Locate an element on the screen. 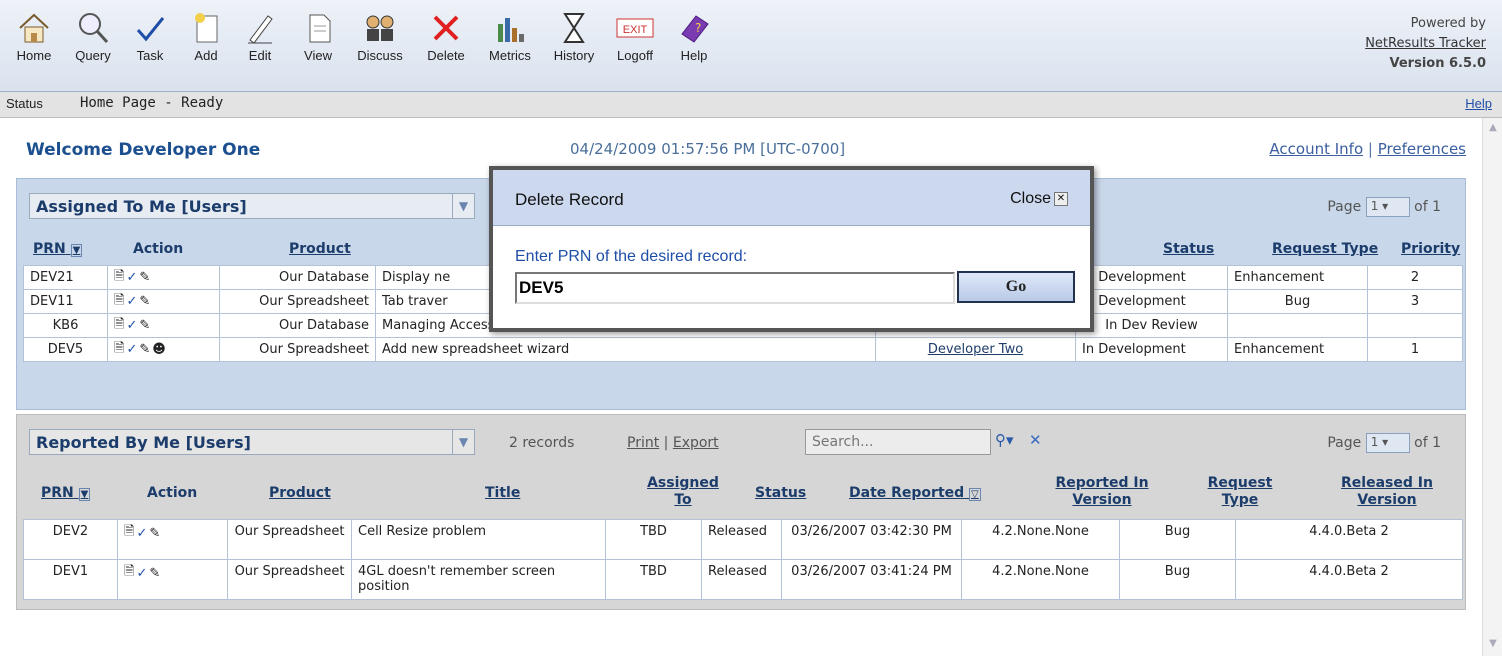  reported-page-of: of 1 is located at coordinates (1427, 443).